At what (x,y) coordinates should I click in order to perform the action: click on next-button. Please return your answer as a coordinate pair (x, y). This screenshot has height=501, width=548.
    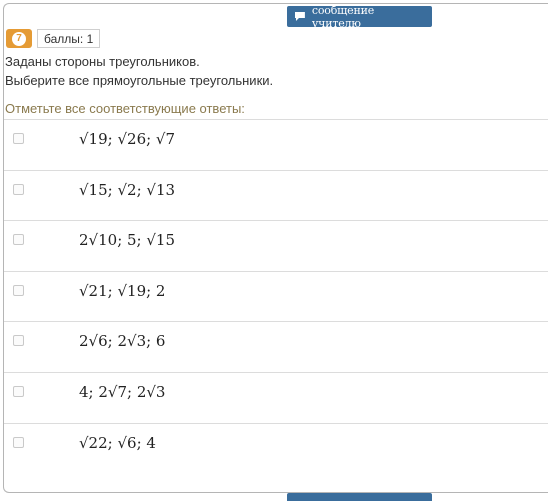
    Looking at the image, I should click on (359, 497).